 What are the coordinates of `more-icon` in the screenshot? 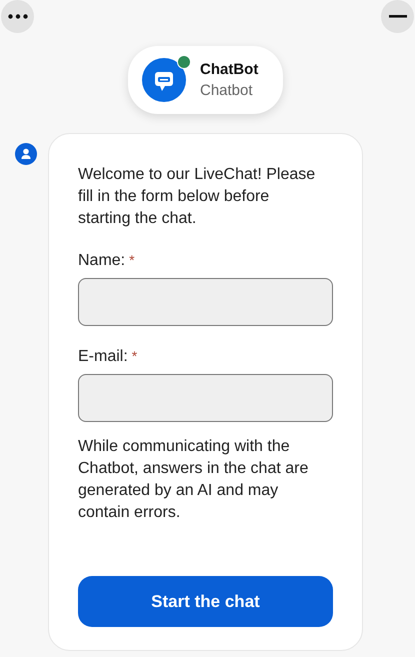 It's located at (18, 16).